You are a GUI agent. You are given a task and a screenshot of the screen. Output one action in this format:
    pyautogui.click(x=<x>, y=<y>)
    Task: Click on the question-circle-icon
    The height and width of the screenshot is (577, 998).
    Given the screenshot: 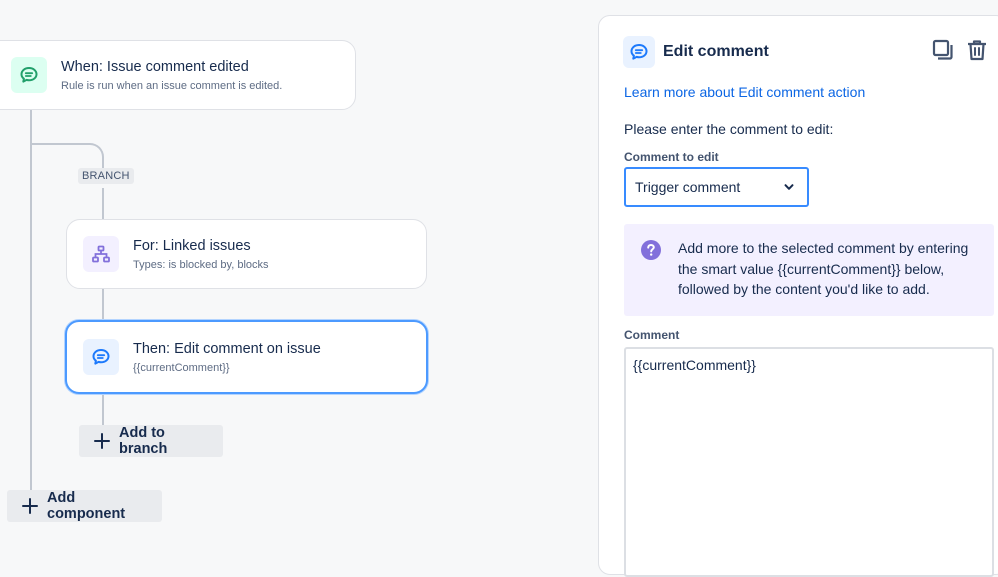 What is the action you would take?
    pyautogui.click(x=651, y=270)
    